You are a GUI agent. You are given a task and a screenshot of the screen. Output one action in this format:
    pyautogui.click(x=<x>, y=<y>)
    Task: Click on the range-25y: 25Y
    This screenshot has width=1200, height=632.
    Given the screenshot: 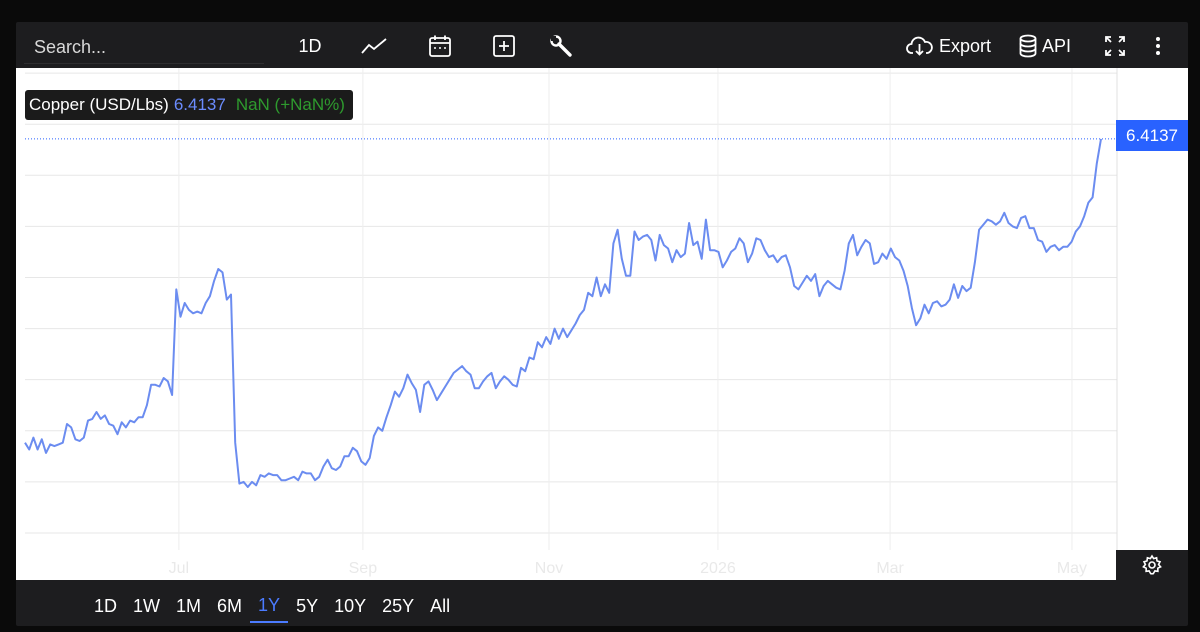 What is the action you would take?
    pyautogui.click(x=398, y=606)
    